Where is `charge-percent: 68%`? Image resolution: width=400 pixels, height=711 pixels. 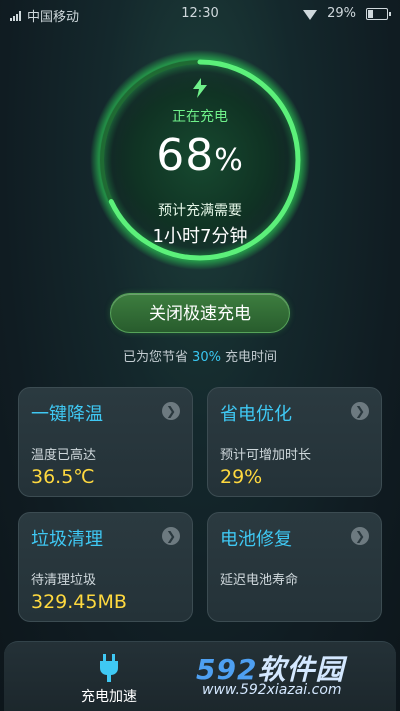 charge-percent: 68% is located at coordinates (200, 155).